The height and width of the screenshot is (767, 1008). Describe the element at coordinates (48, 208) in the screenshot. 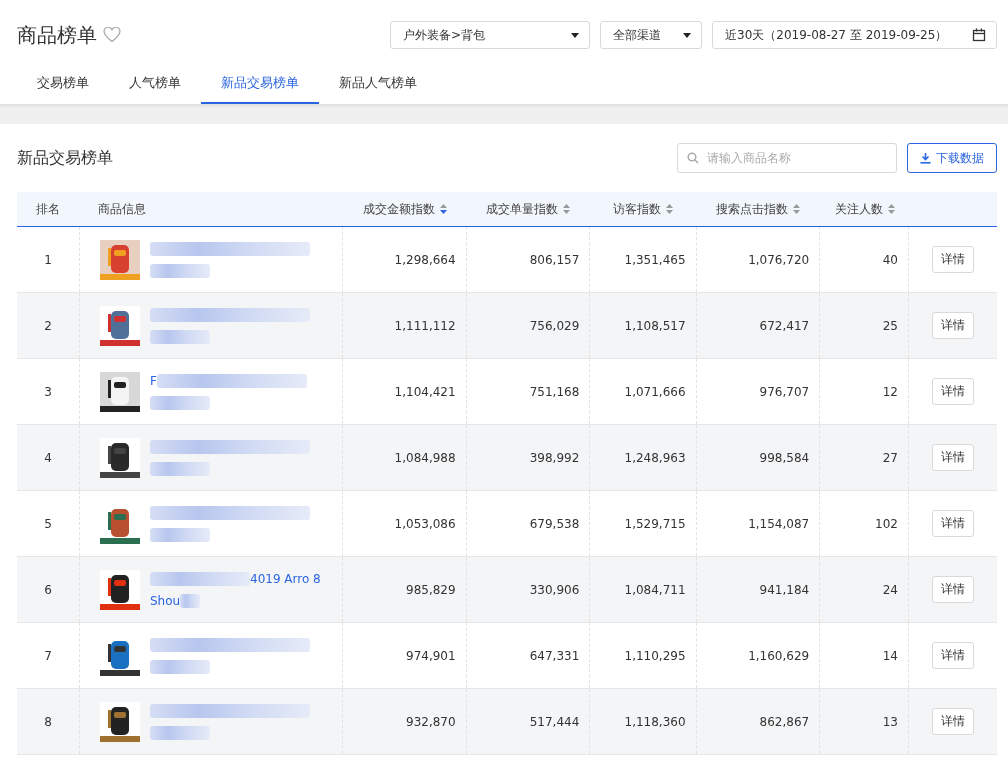

I see `column-header: 排名` at that location.